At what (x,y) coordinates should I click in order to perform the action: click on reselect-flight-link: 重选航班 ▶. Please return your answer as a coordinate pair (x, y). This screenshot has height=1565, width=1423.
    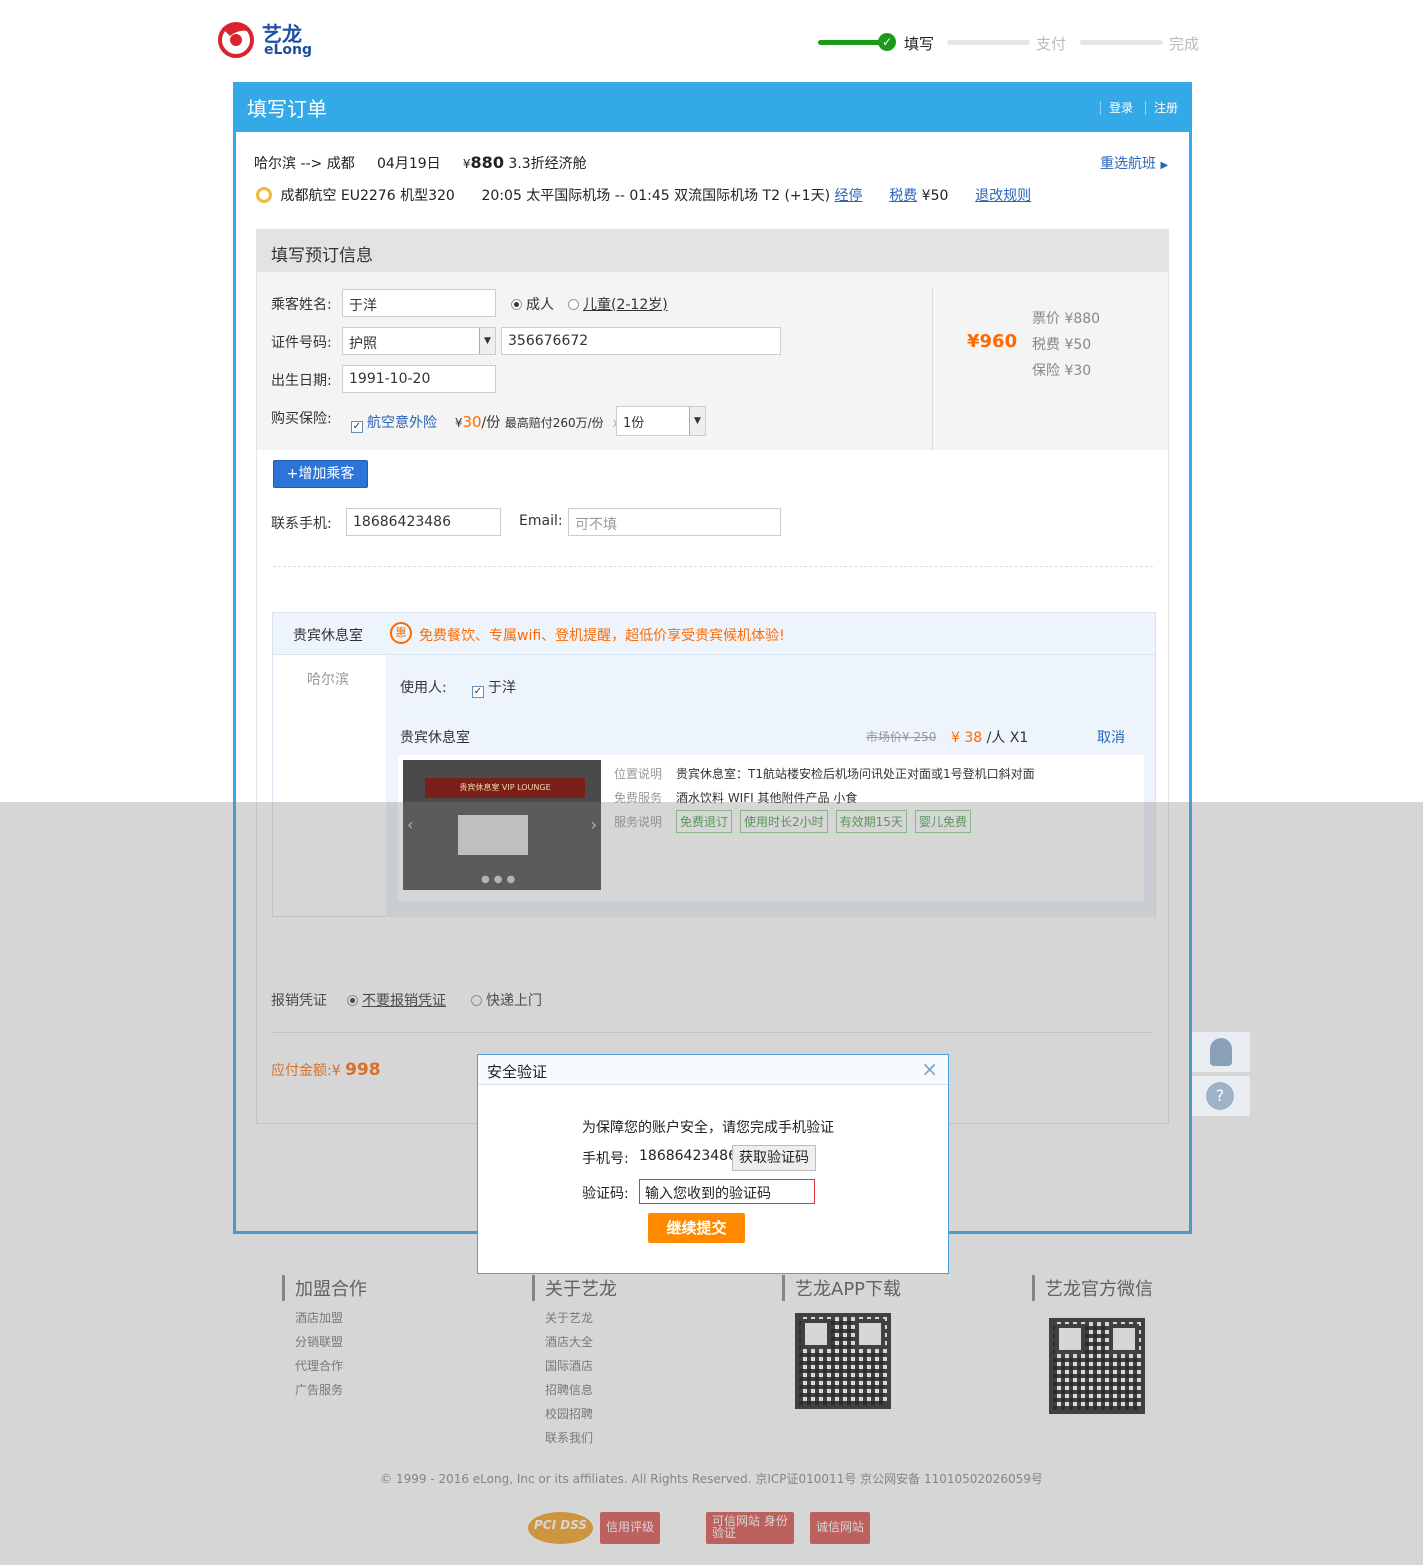
    Looking at the image, I should click on (1134, 163).